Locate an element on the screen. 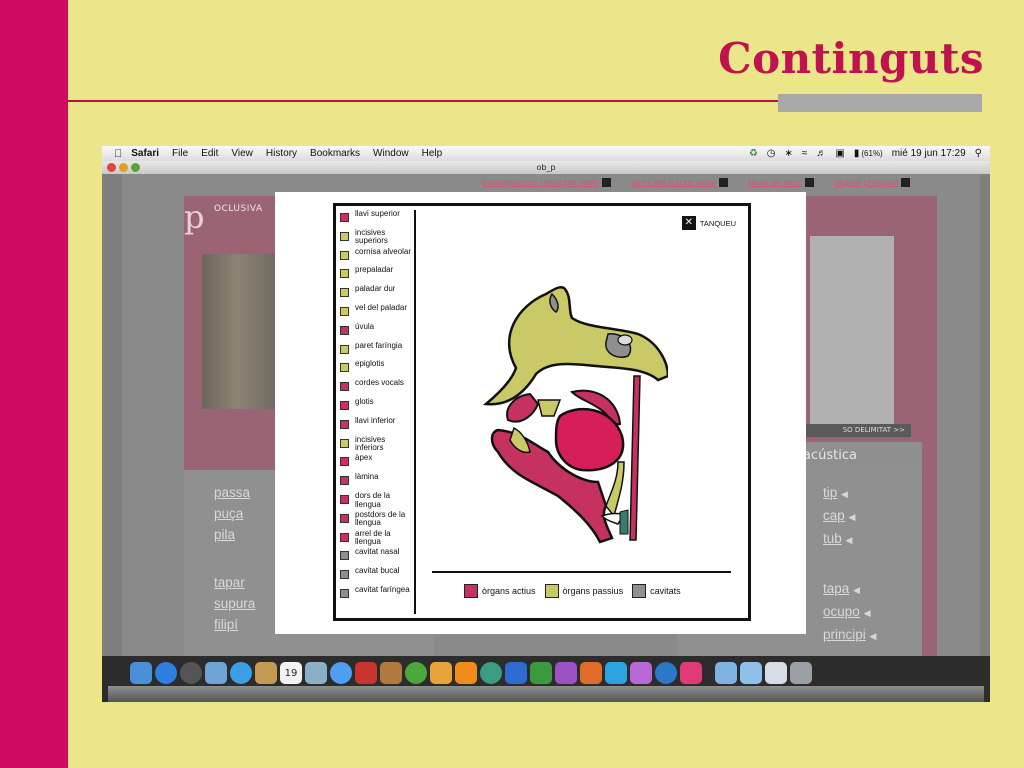 This screenshot has height=768, width=1024. organ-legend-item: arrel de la llengua is located at coordinates (377, 539).